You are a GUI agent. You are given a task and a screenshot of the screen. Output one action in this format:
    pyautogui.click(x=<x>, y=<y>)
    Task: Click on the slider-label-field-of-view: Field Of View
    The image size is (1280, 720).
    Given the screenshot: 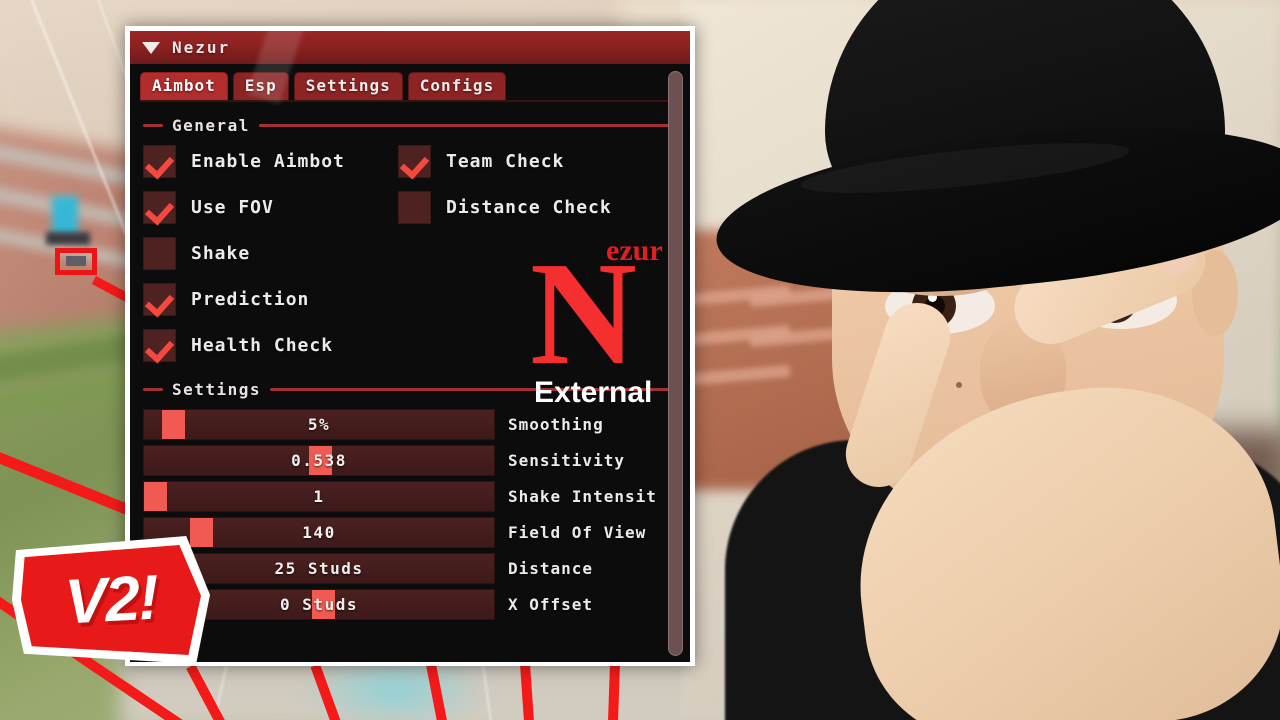 What is the action you would take?
    pyautogui.click(x=577, y=532)
    